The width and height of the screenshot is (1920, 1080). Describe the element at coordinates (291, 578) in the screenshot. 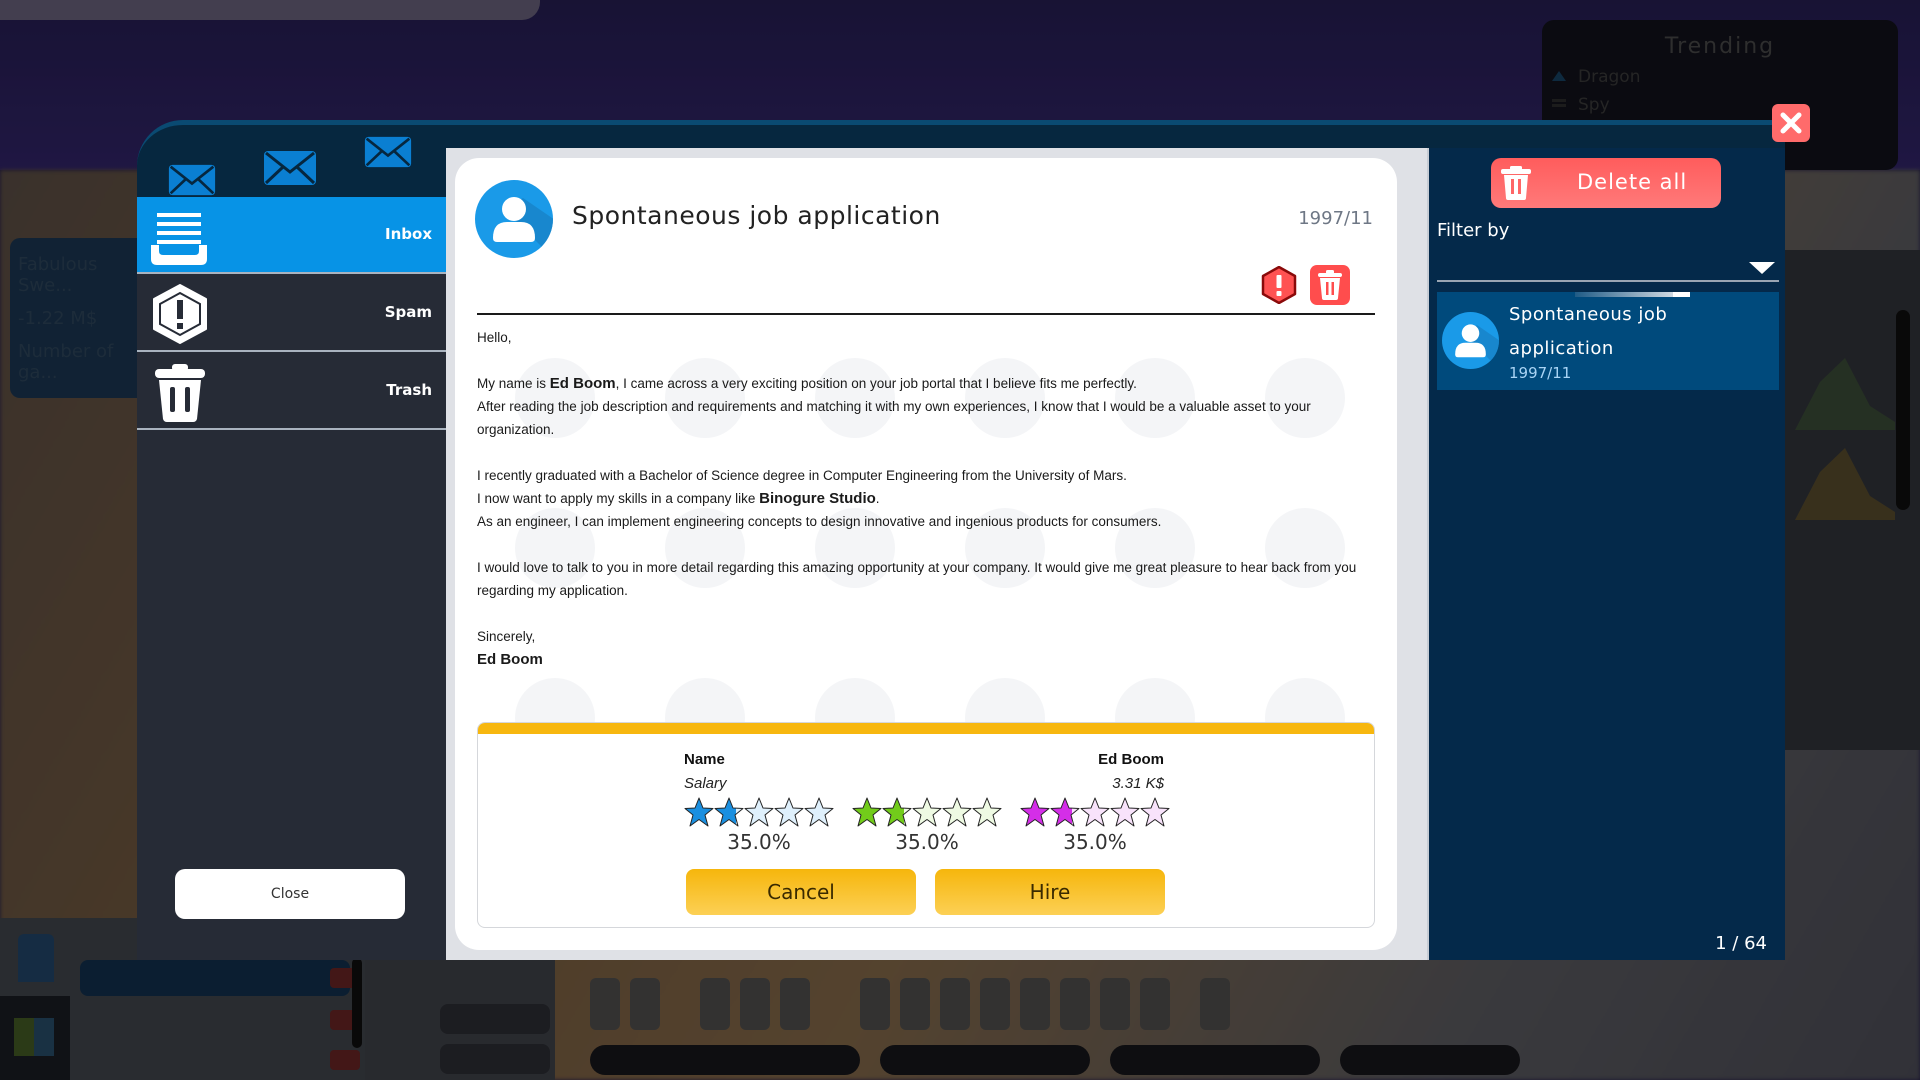

I see `mail-sidebar: Inbox Spam Trash Close` at that location.